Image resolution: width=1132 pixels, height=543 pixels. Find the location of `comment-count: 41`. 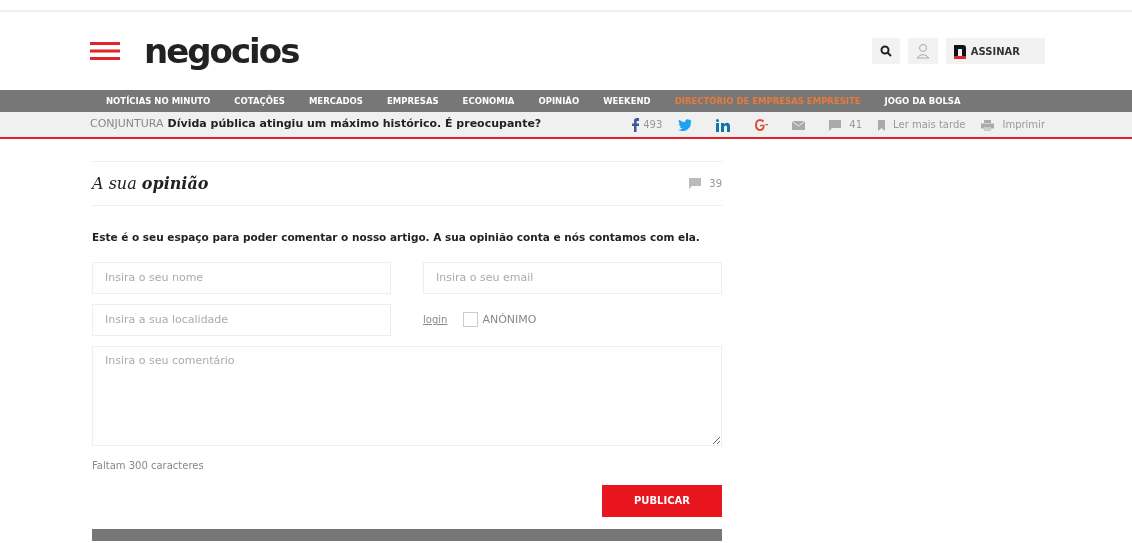

comment-count: 41 is located at coordinates (856, 125).